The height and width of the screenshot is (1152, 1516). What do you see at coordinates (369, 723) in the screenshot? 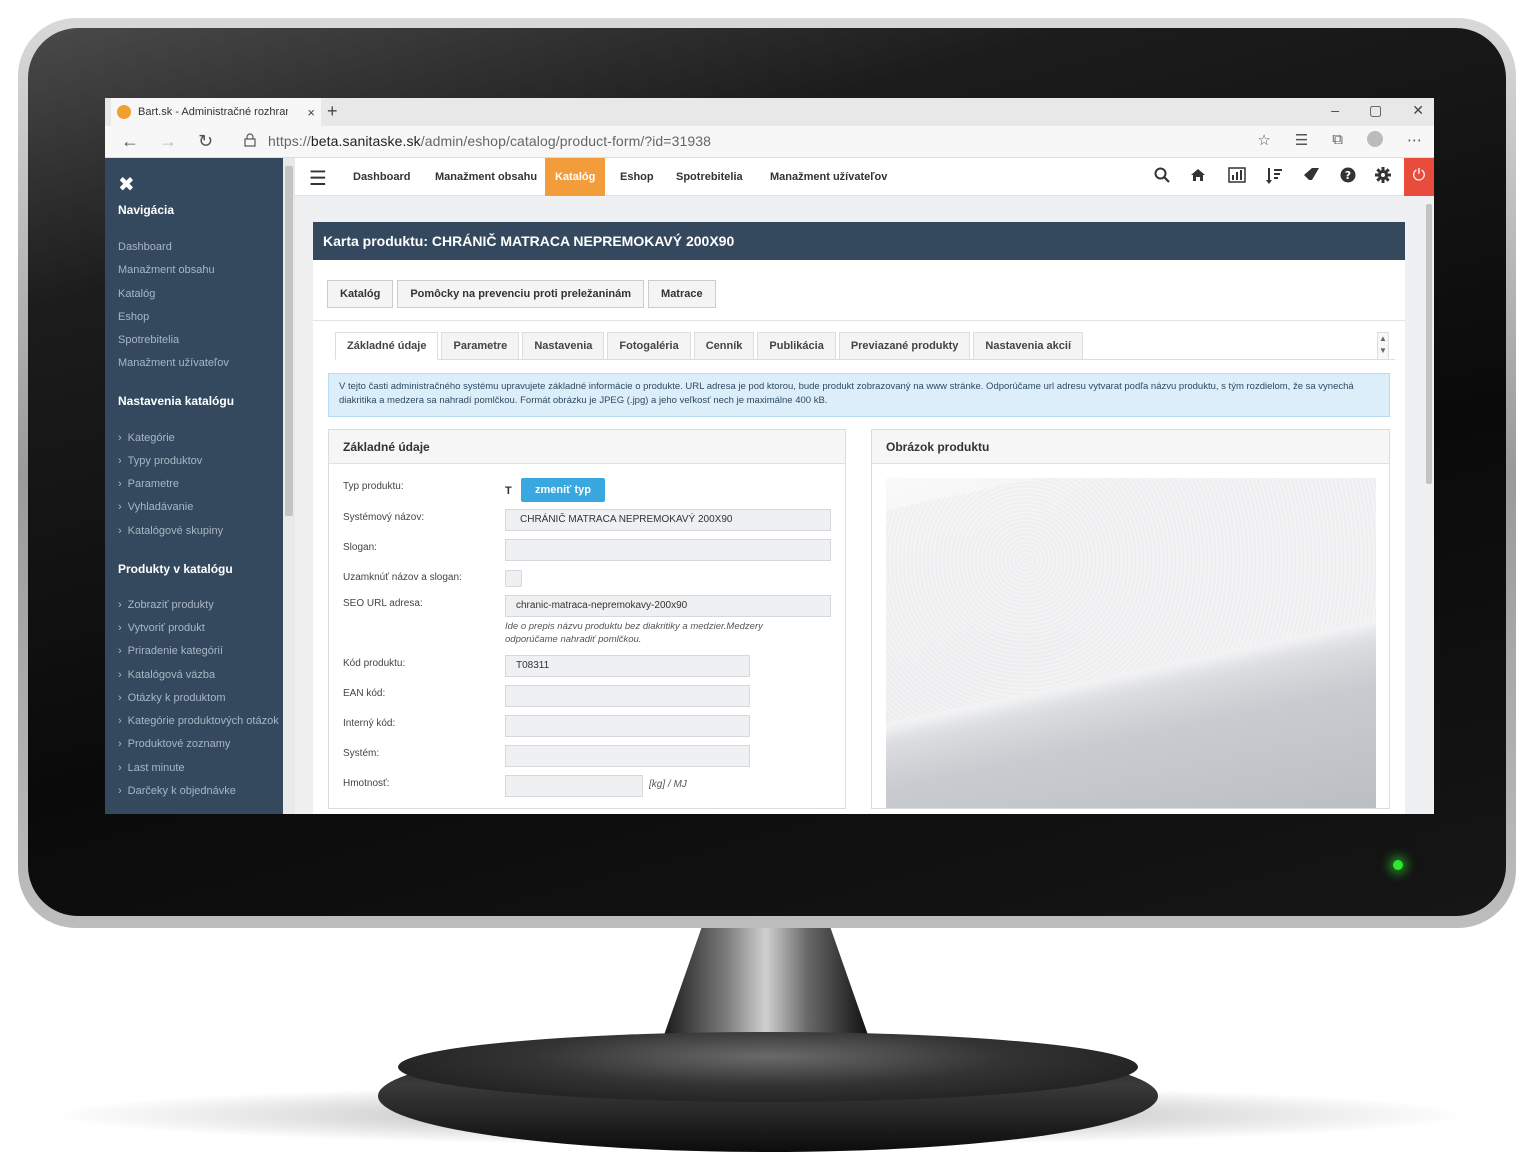
I see `internal-code-label: Interný kód:` at bounding box center [369, 723].